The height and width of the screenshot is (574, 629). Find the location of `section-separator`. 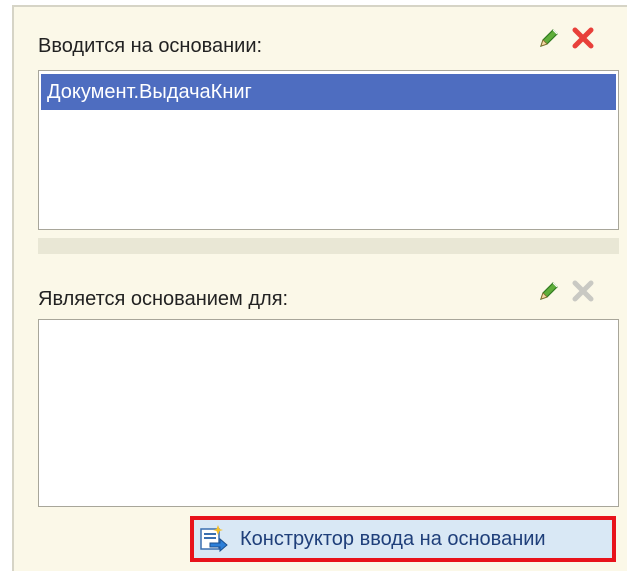

section-separator is located at coordinates (328, 246).